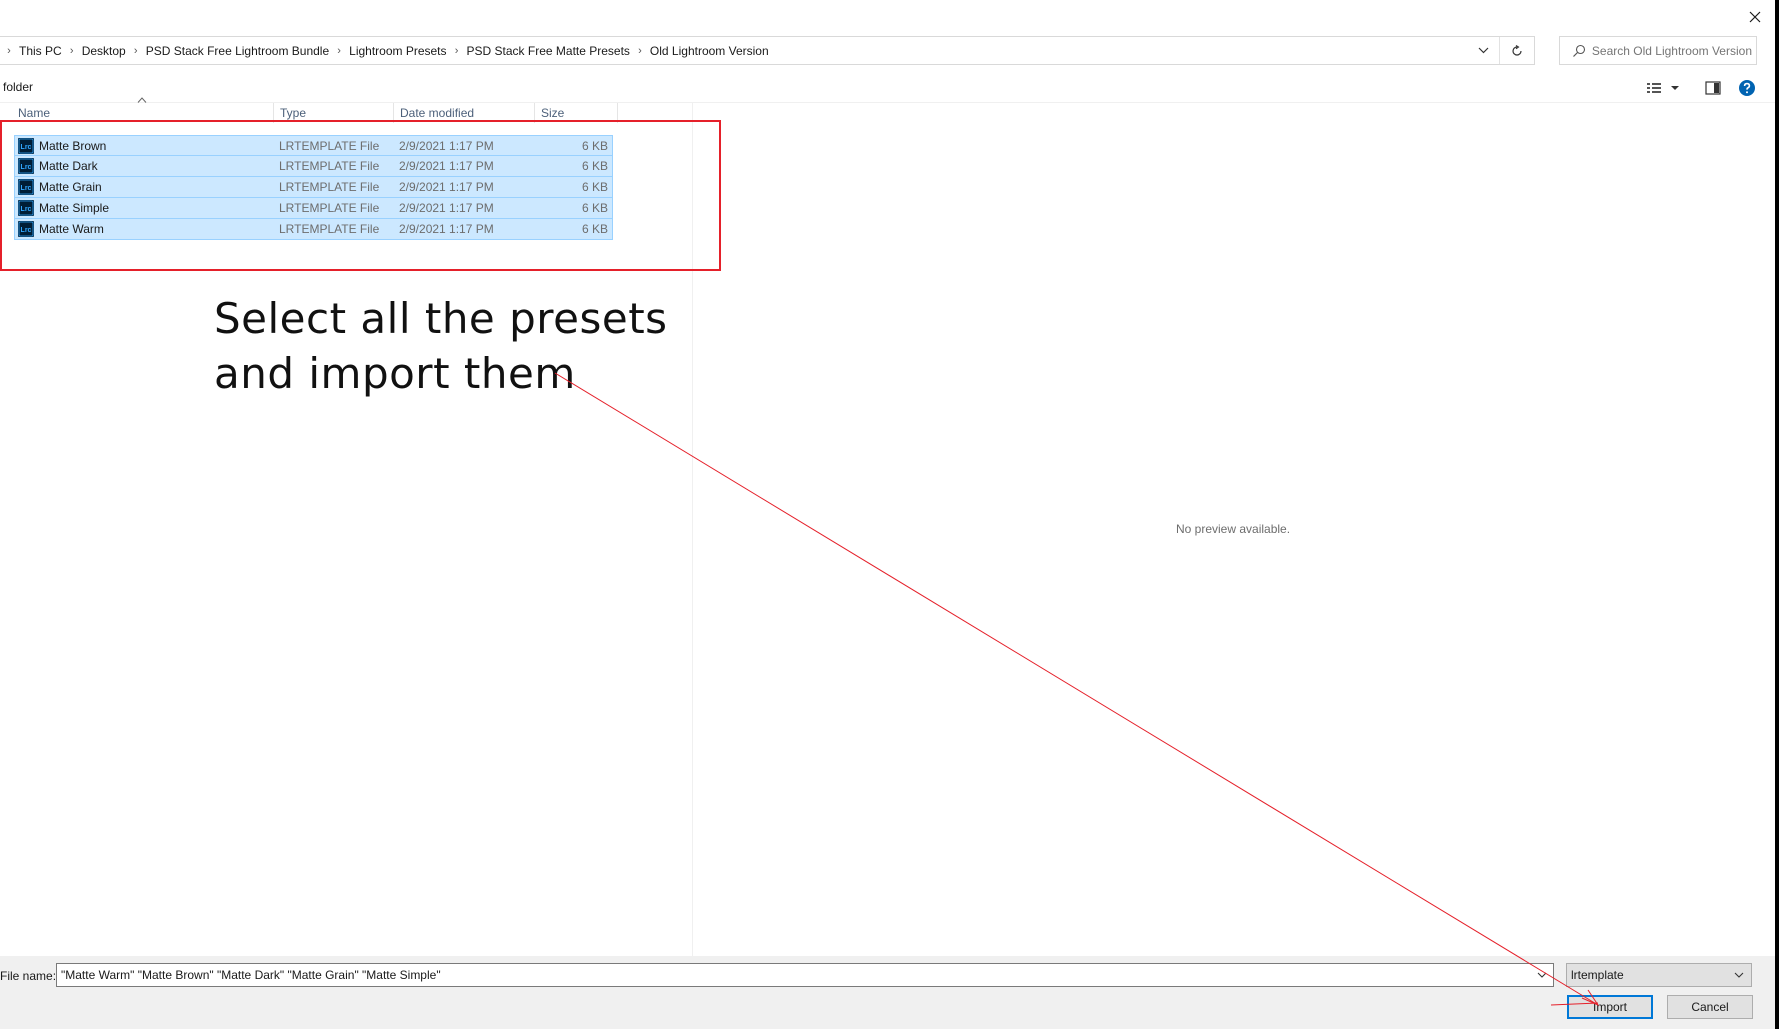 This screenshot has width=1779, height=1029. What do you see at coordinates (40, 51) in the screenshot?
I see `breadcrumb-item: This PC` at bounding box center [40, 51].